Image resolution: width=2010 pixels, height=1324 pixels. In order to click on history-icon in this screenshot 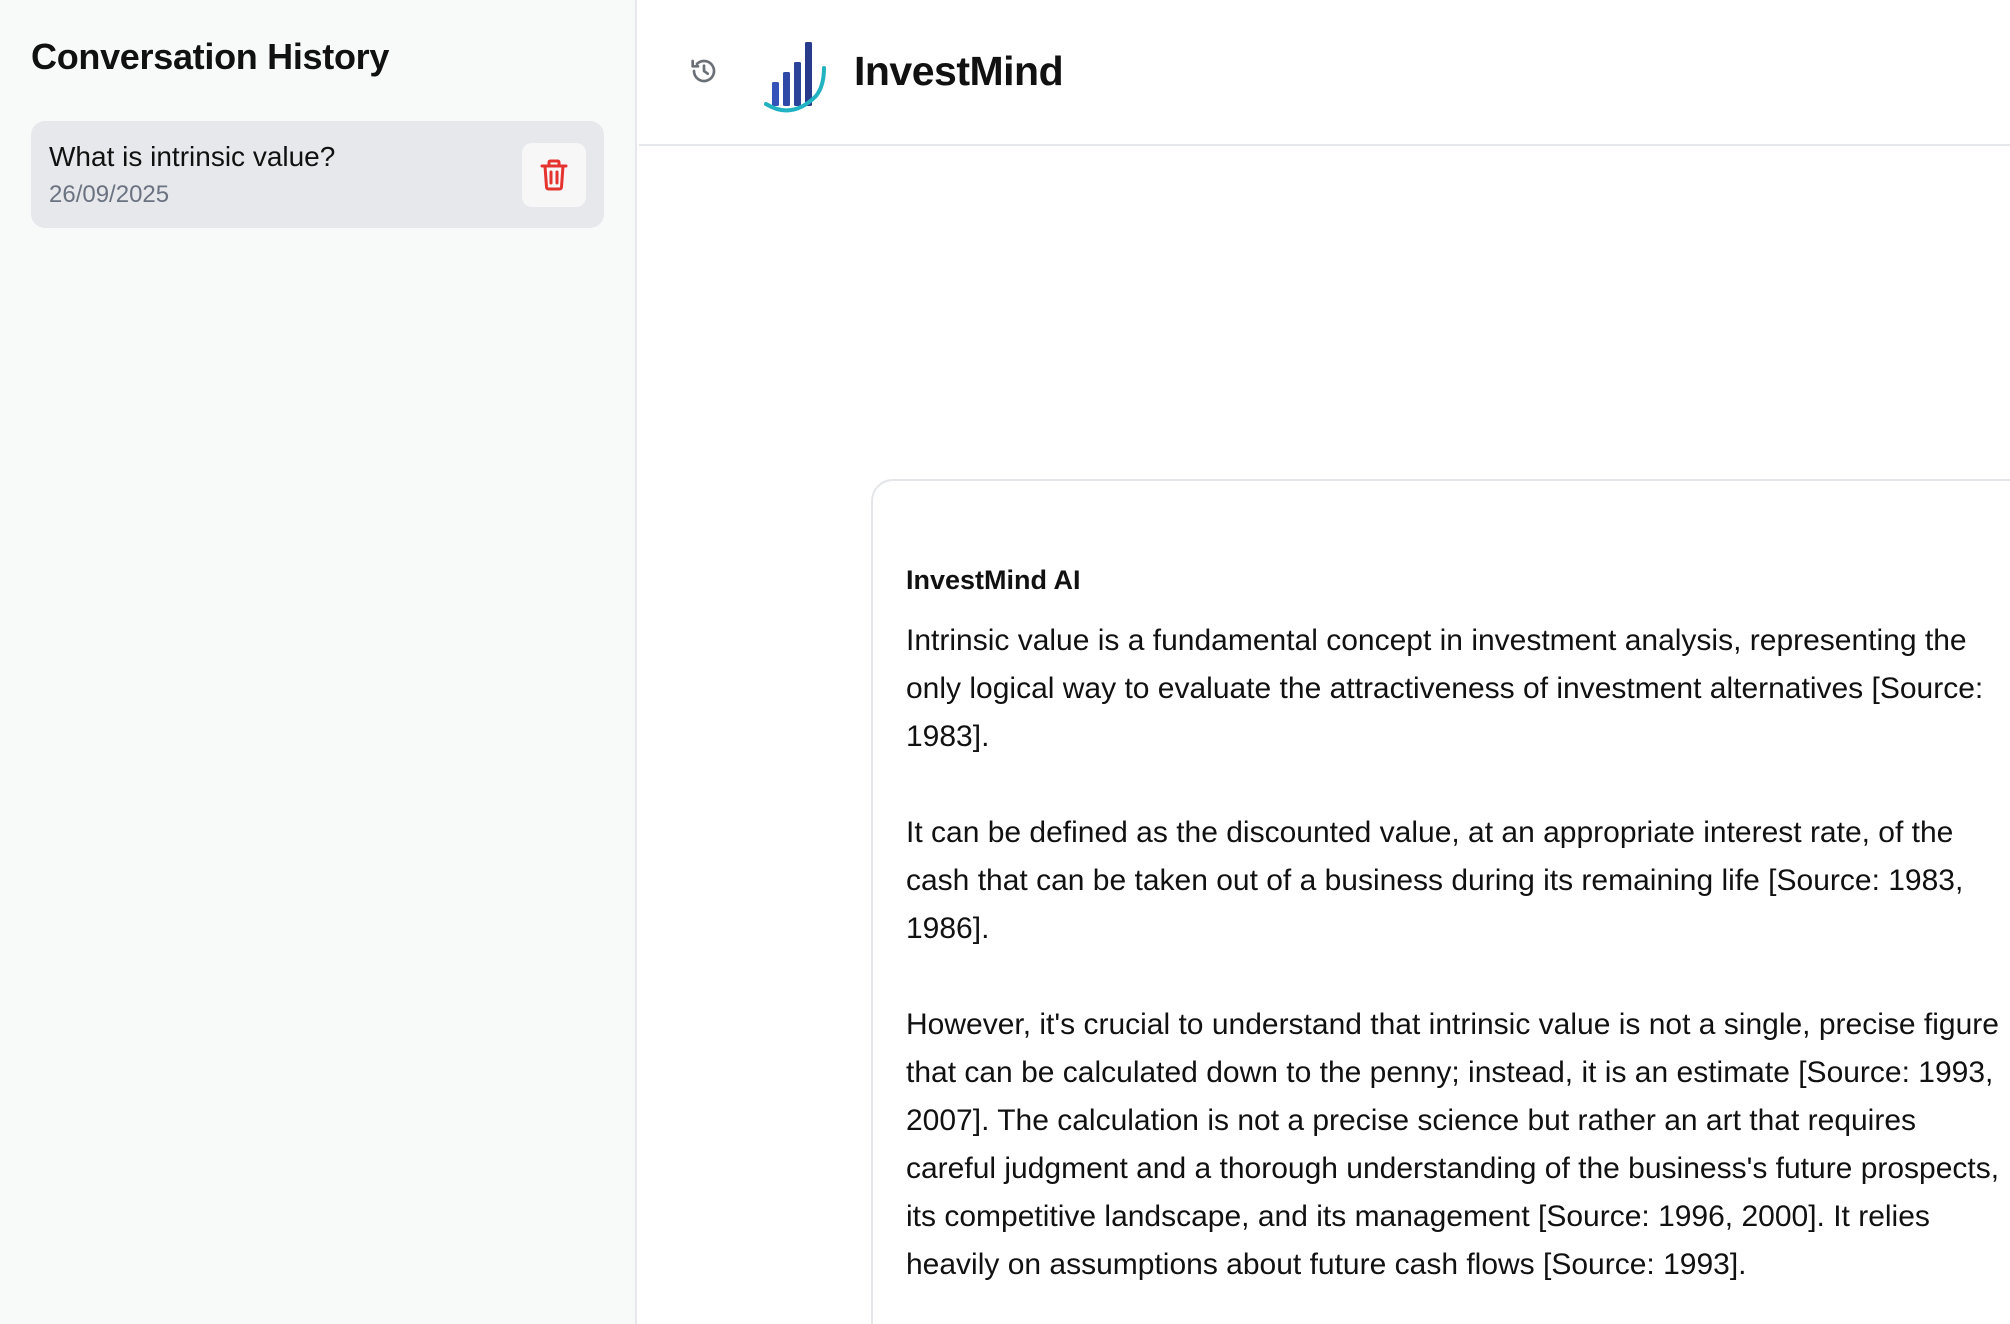, I will do `click(703, 71)`.